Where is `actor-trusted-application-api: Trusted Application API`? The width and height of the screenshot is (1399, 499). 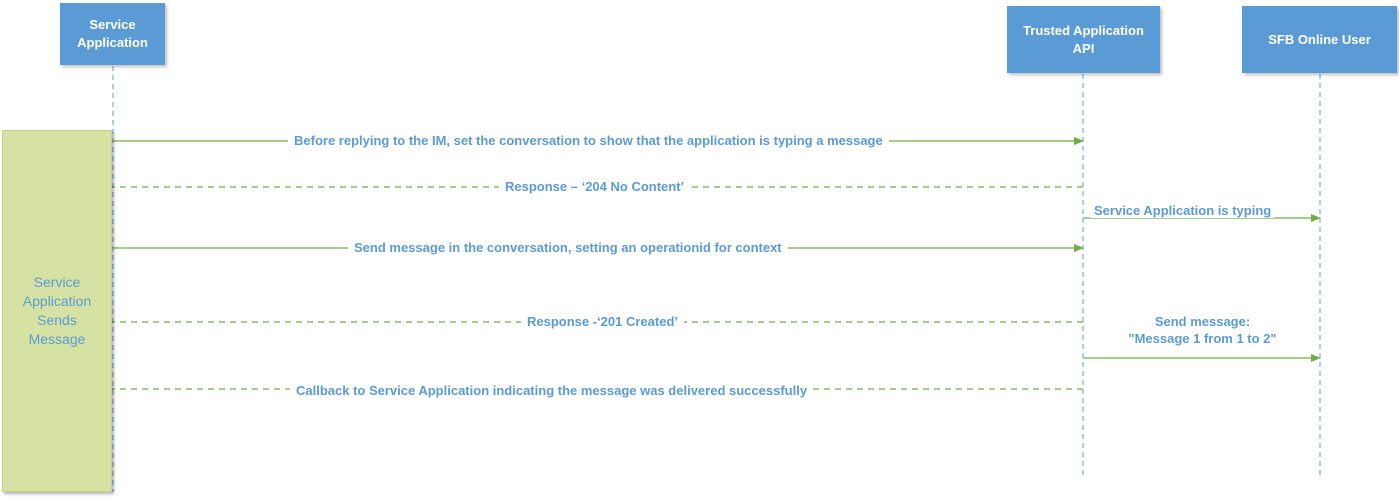 actor-trusted-application-api: Trusted Application API is located at coordinates (1083, 39).